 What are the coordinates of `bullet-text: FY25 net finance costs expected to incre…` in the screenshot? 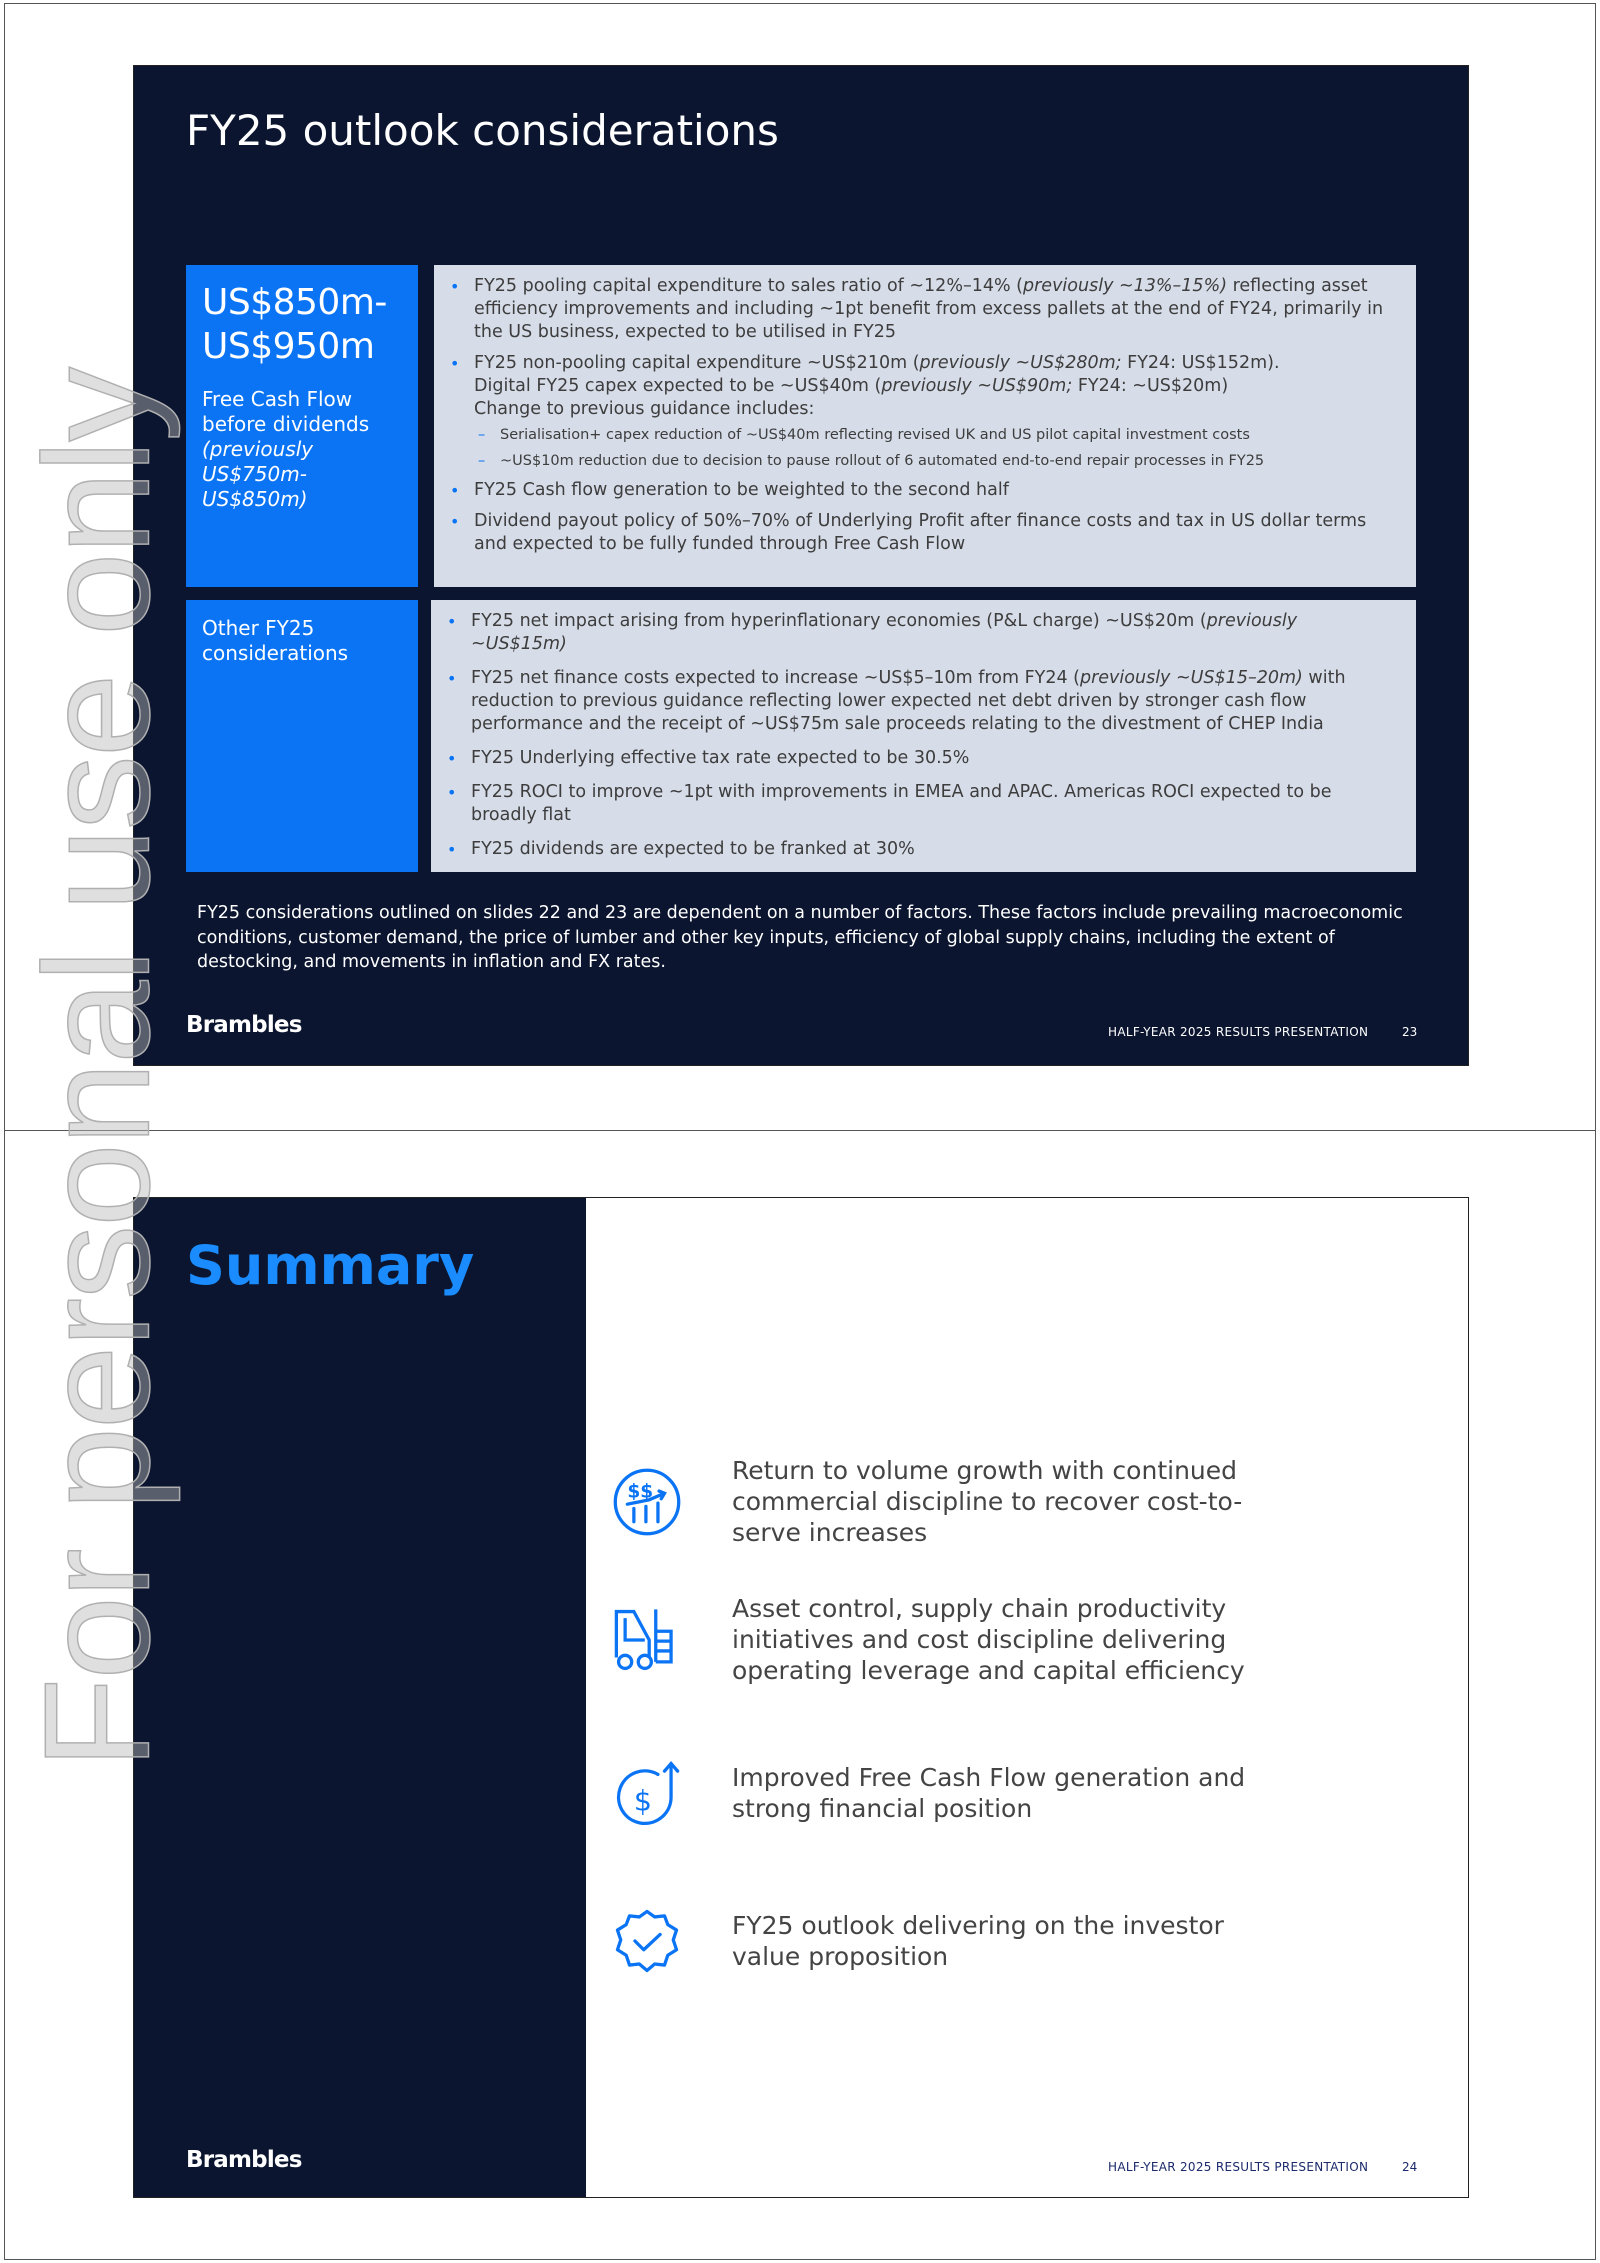 It's located at (775, 678).